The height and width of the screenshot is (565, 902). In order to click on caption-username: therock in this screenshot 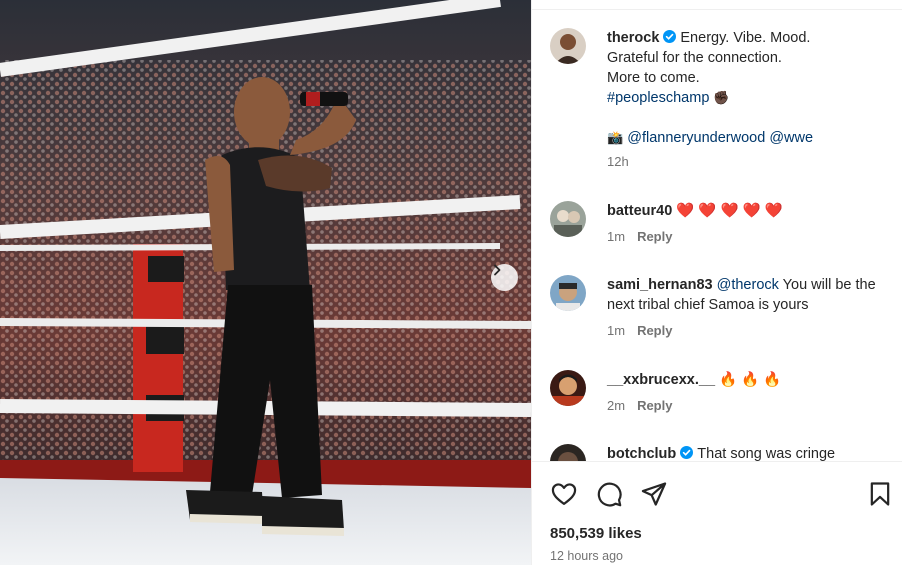, I will do `click(633, 38)`.